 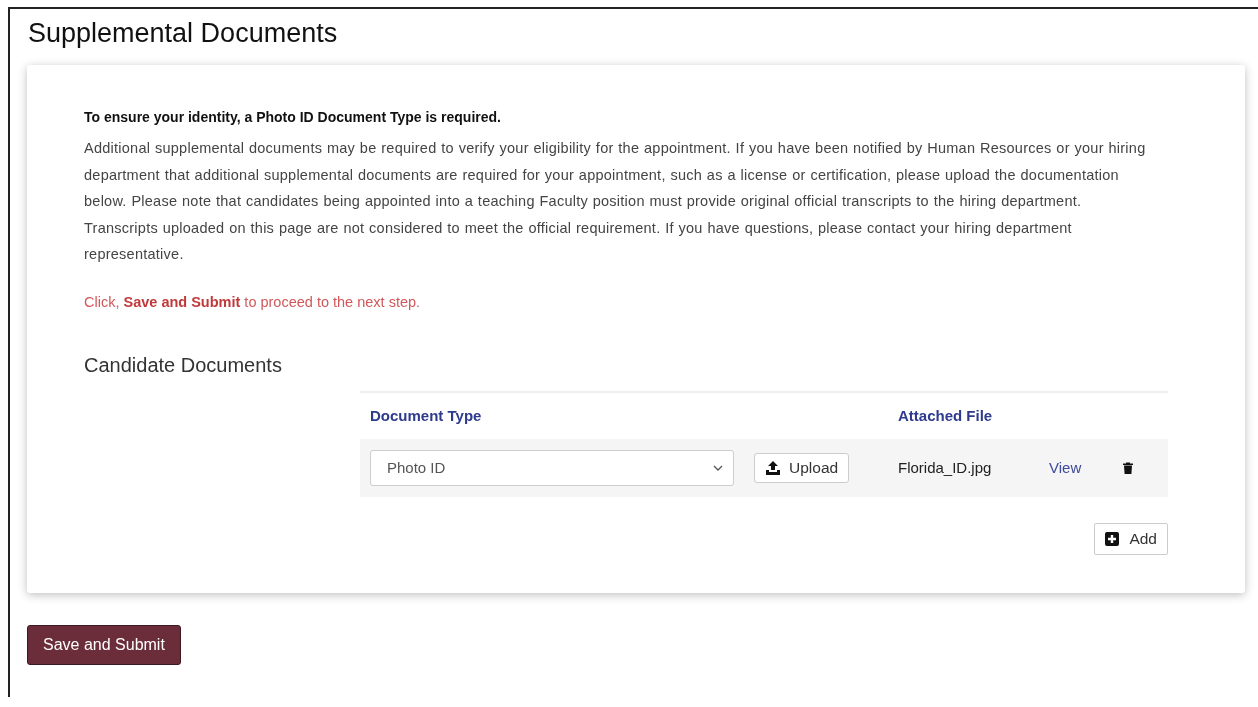 What do you see at coordinates (718, 467) in the screenshot?
I see `caret-icon` at bounding box center [718, 467].